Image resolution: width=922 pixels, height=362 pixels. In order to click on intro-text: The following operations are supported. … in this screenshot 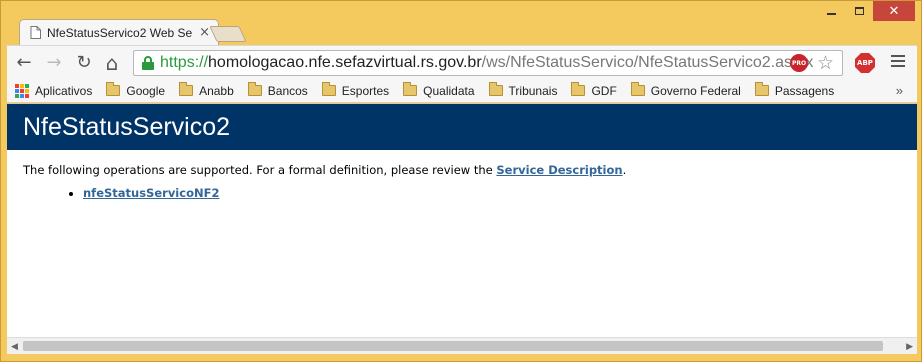, I will do `click(470, 170)`.